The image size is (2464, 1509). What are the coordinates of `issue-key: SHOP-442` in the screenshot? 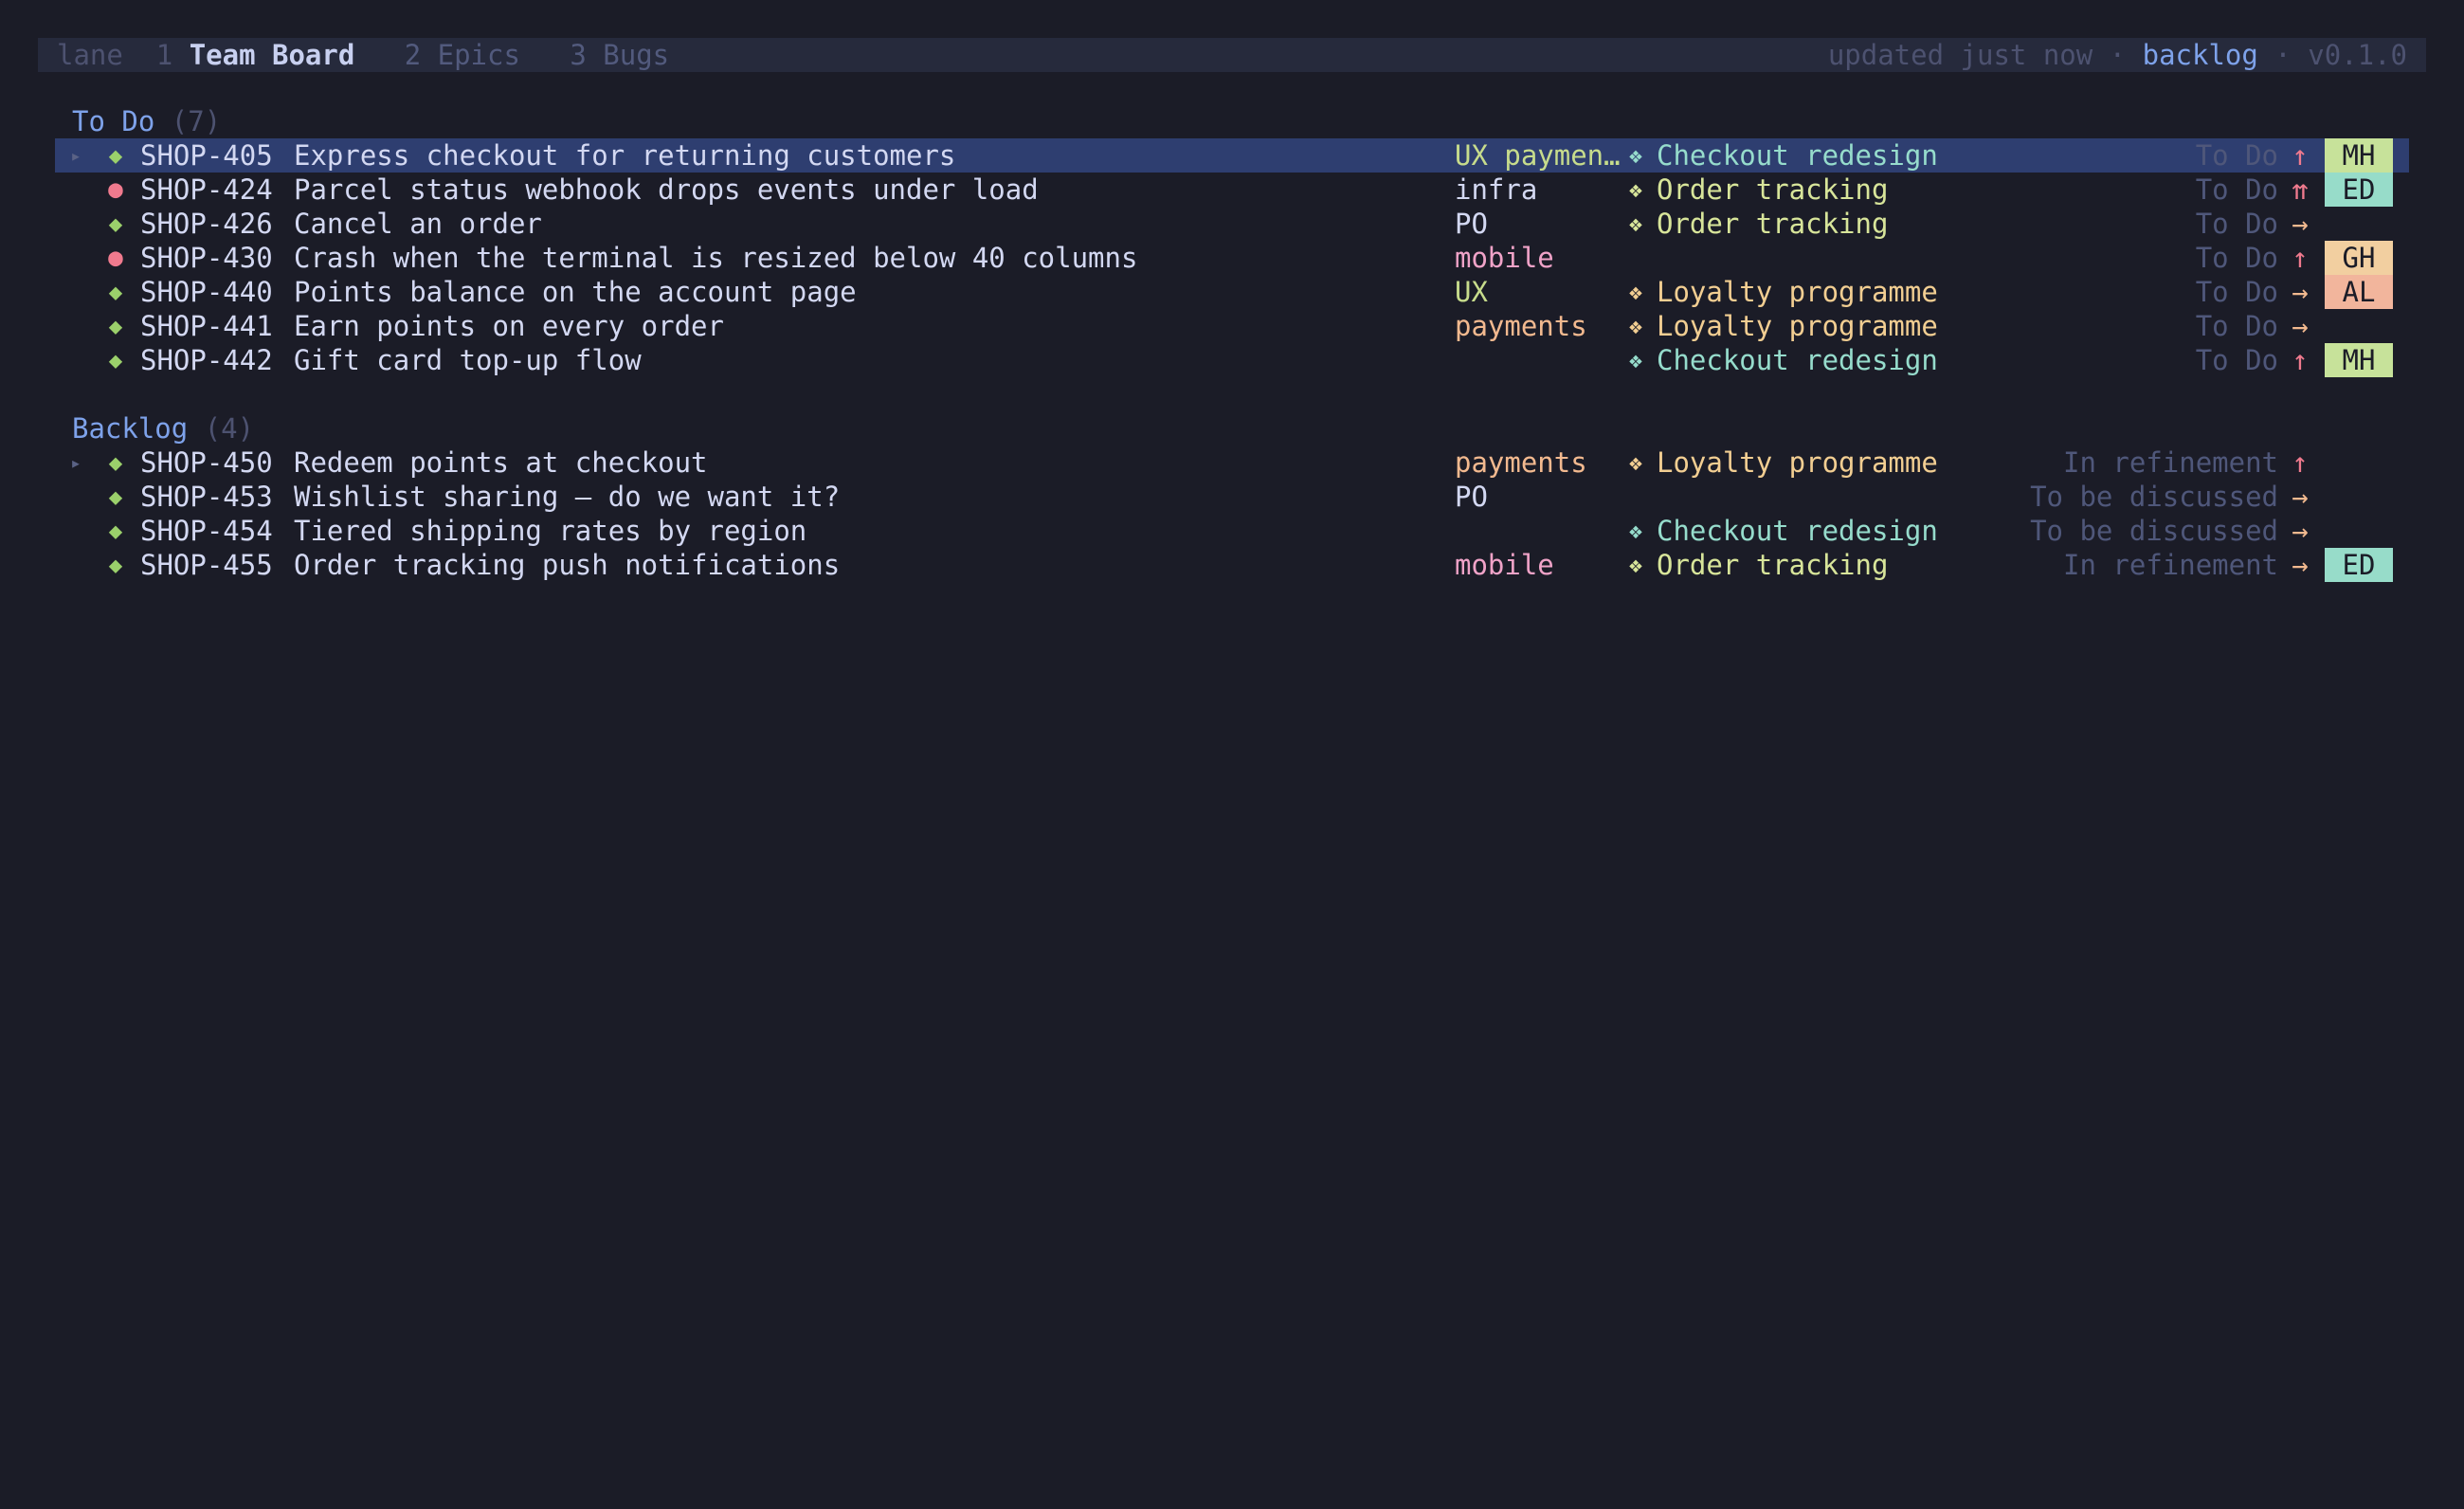 It's located at (206, 360).